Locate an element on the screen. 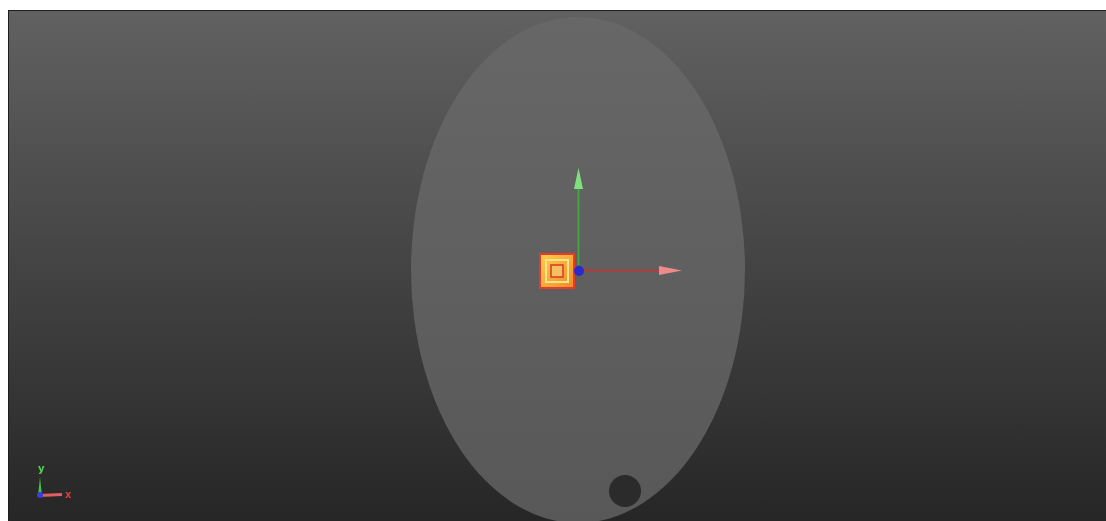  y-axis-arrow is located at coordinates (578, 217).